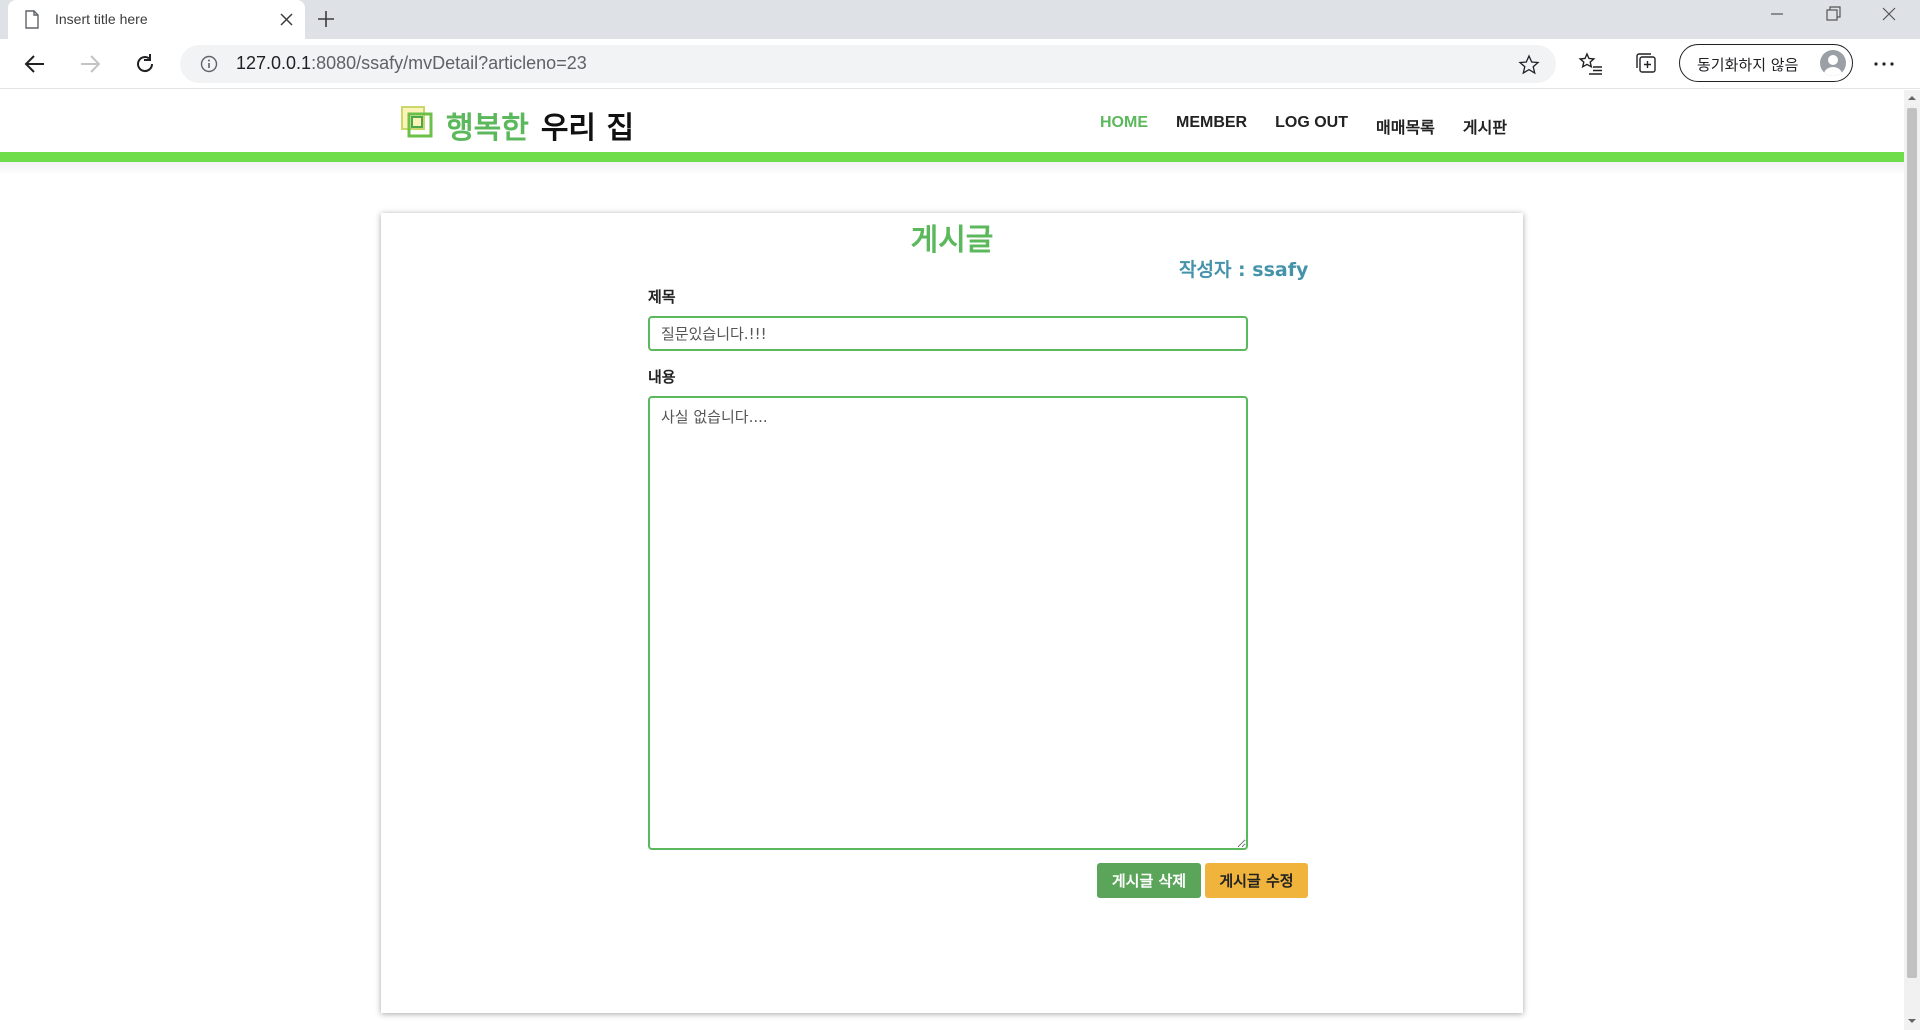 This screenshot has height=1030, width=1920. What do you see at coordinates (1211, 126) in the screenshot?
I see `nav-member: MEMBER` at bounding box center [1211, 126].